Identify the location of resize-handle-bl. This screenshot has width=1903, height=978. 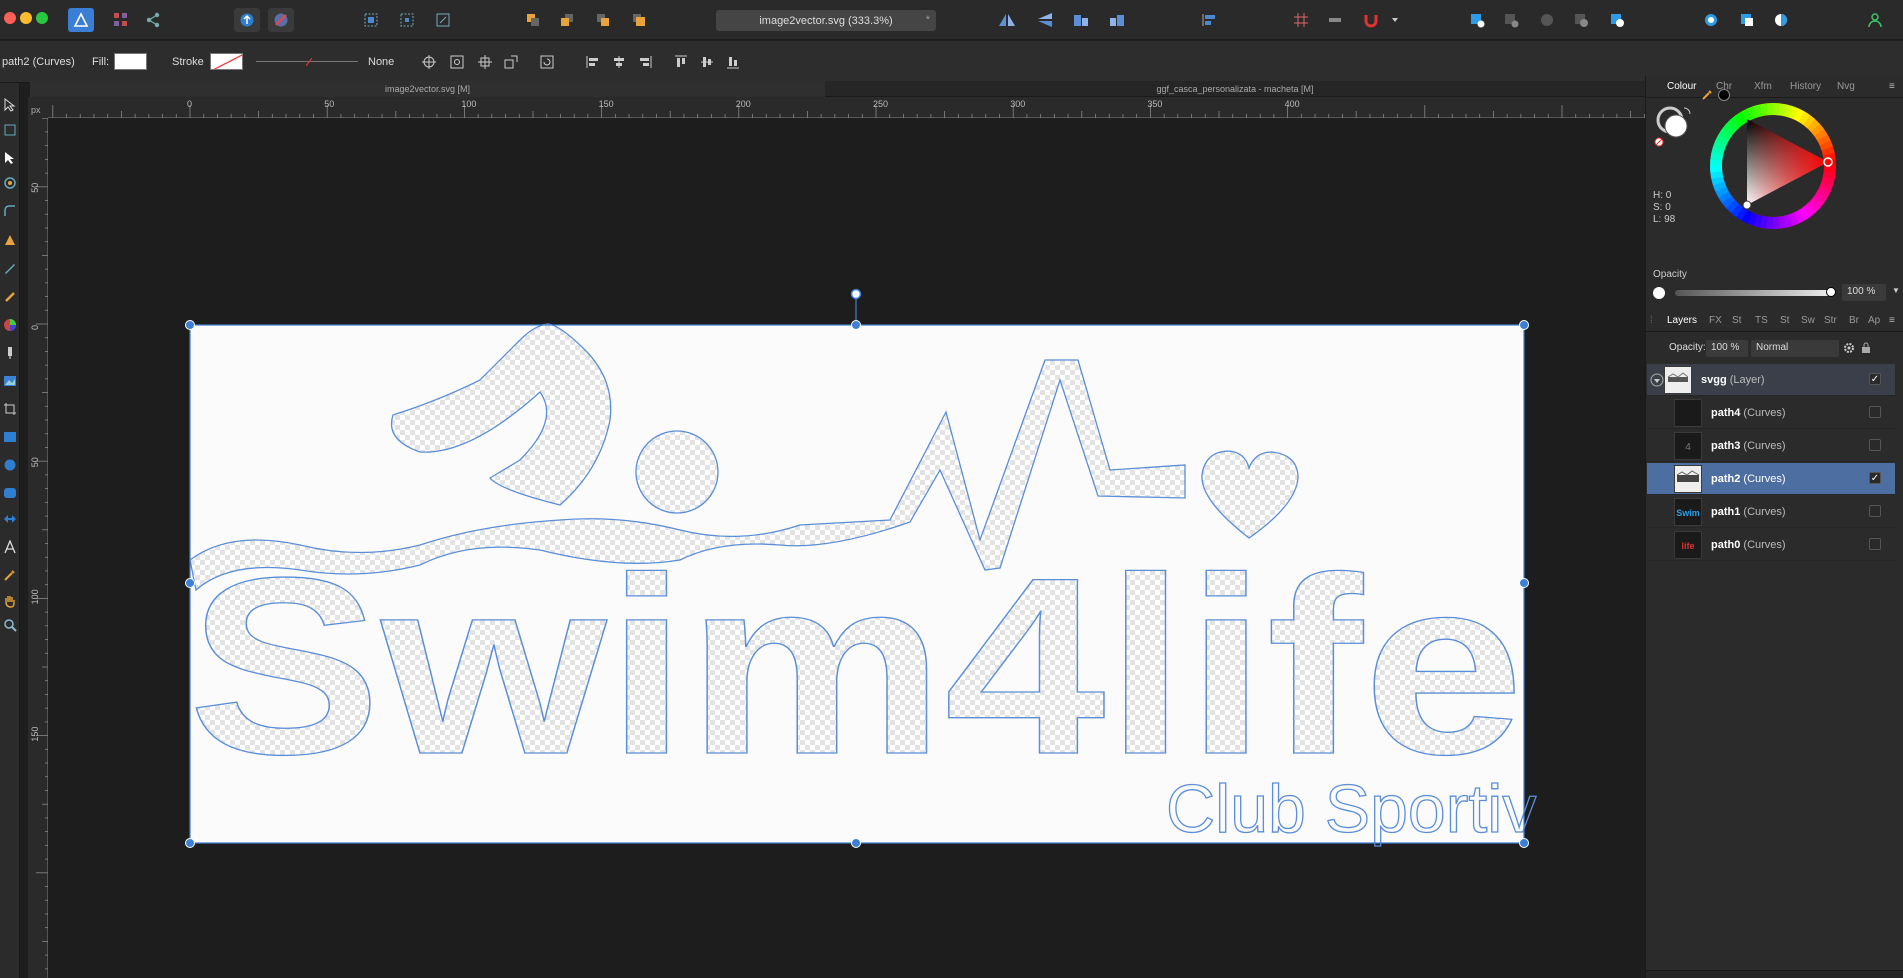
(190, 843).